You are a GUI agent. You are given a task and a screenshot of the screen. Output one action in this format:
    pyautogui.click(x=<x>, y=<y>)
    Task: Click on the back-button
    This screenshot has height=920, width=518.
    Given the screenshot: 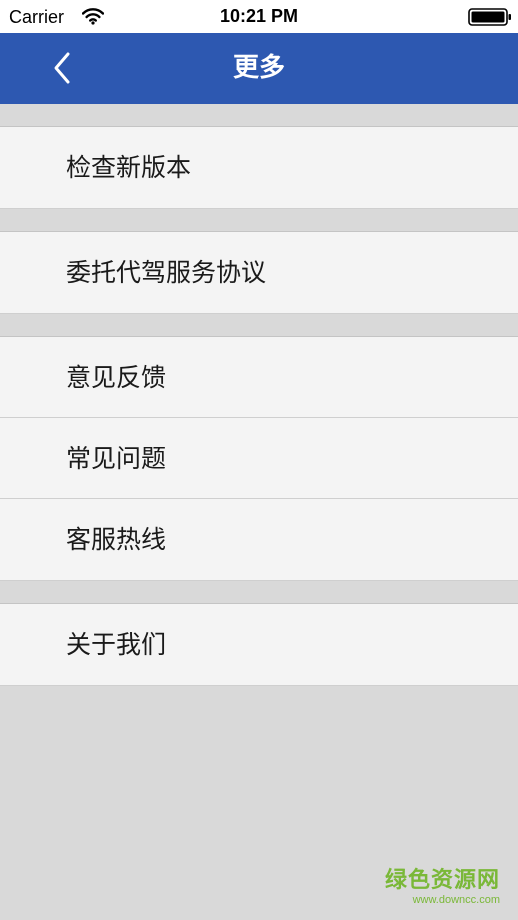 What is the action you would take?
    pyautogui.click(x=62, y=68)
    